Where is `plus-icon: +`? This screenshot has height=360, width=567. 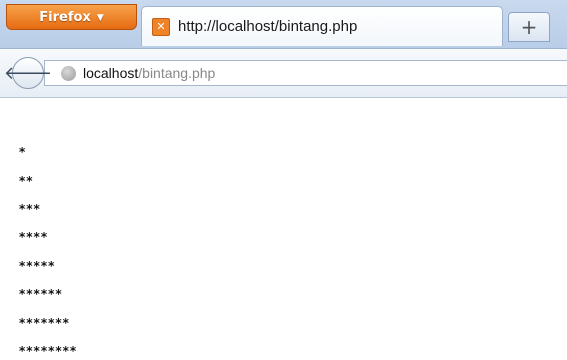 plus-icon: + is located at coordinates (529, 27).